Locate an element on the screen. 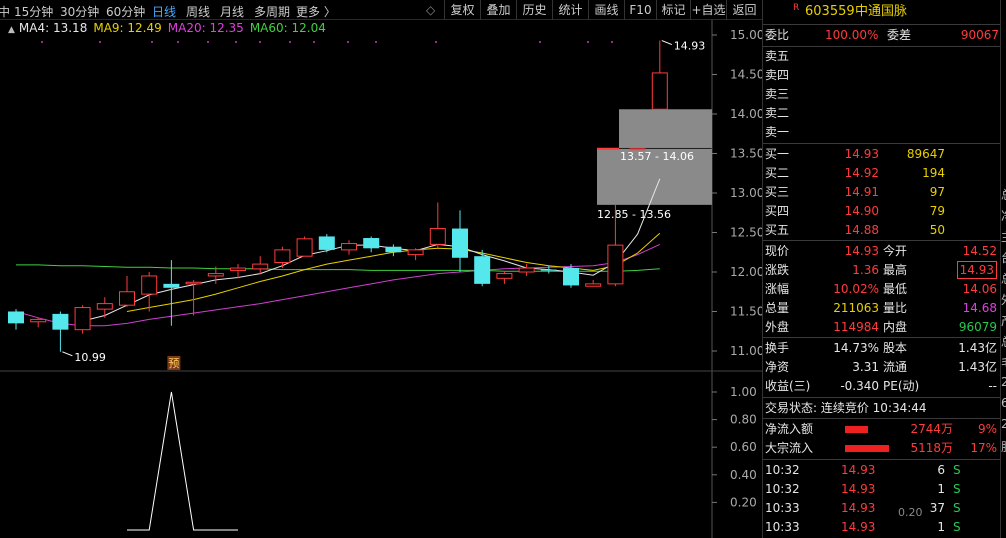  tick-row: 10:32 14.93 6 S is located at coordinates (882, 470).